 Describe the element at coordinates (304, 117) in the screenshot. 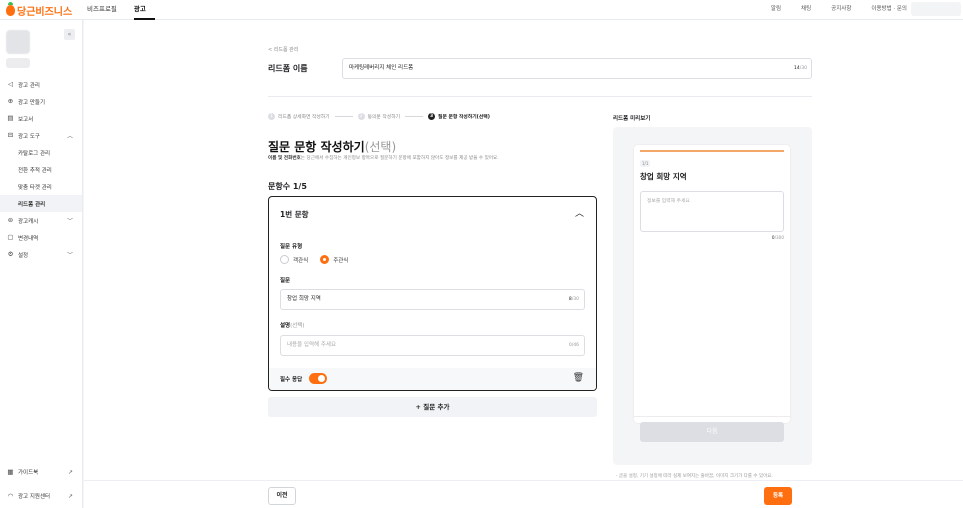

I see `step-label: 리드폼 상세화면 작성하기` at that location.